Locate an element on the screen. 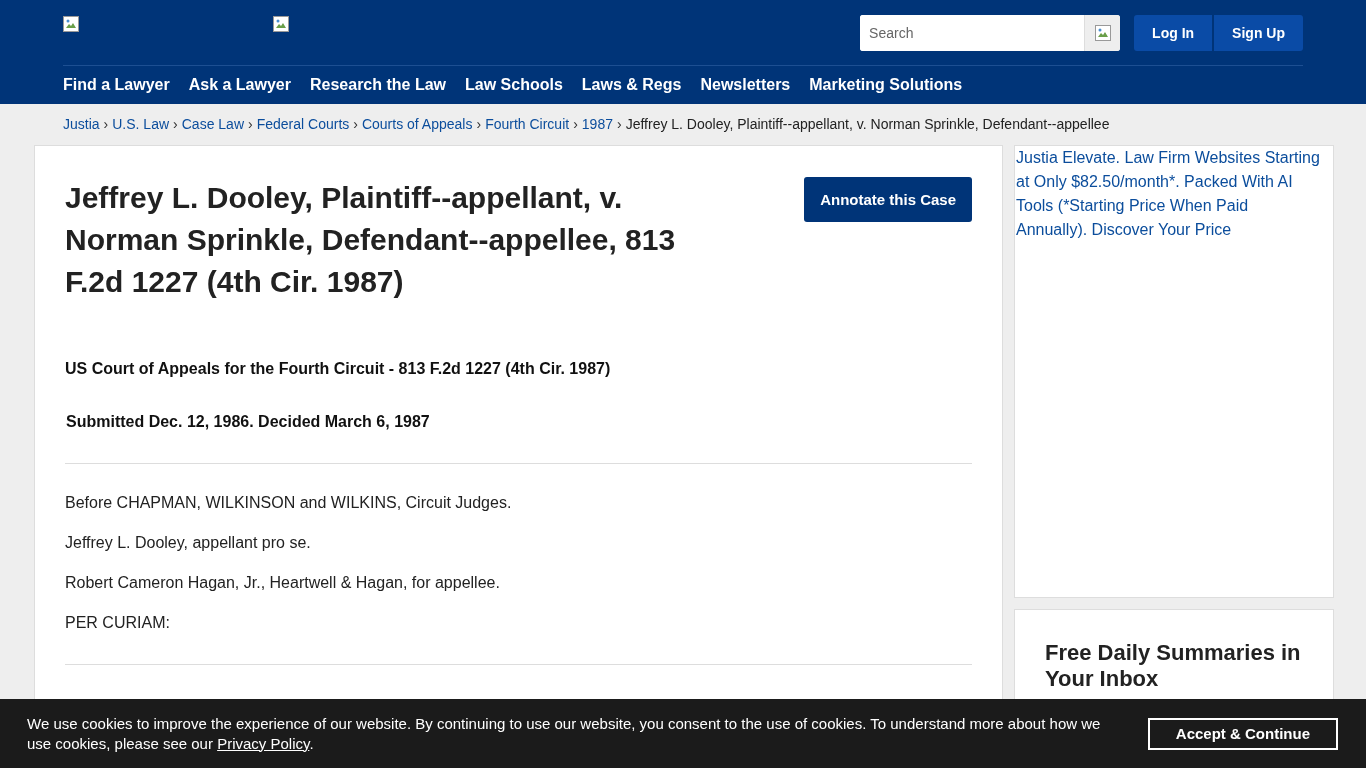 This screenshot has height=768, width=1366. log-in-button: Log In is located at coordinates (1173, 32).